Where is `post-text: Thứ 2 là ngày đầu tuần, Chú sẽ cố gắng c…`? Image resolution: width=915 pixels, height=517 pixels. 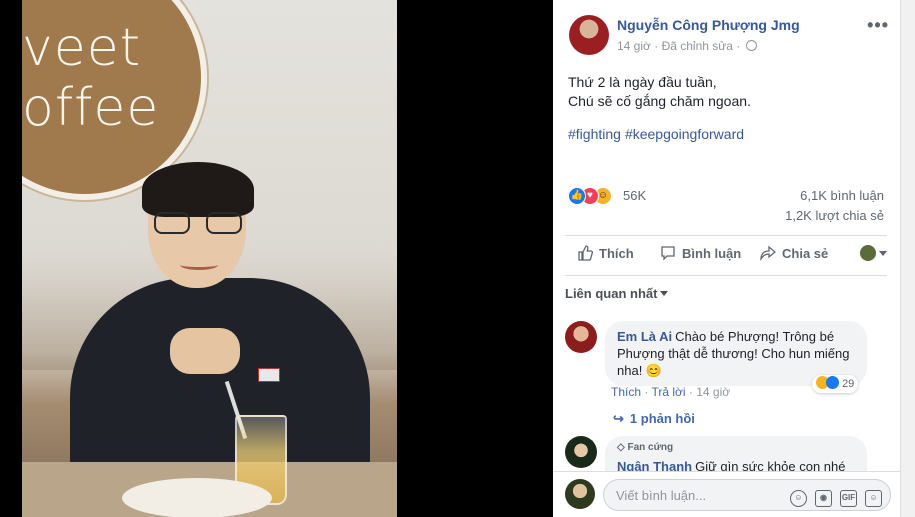
post-text: Thứ 2 là ngày đầu tuần, Chú sẽ cố gắng c… is located at coordinates (659, 92).